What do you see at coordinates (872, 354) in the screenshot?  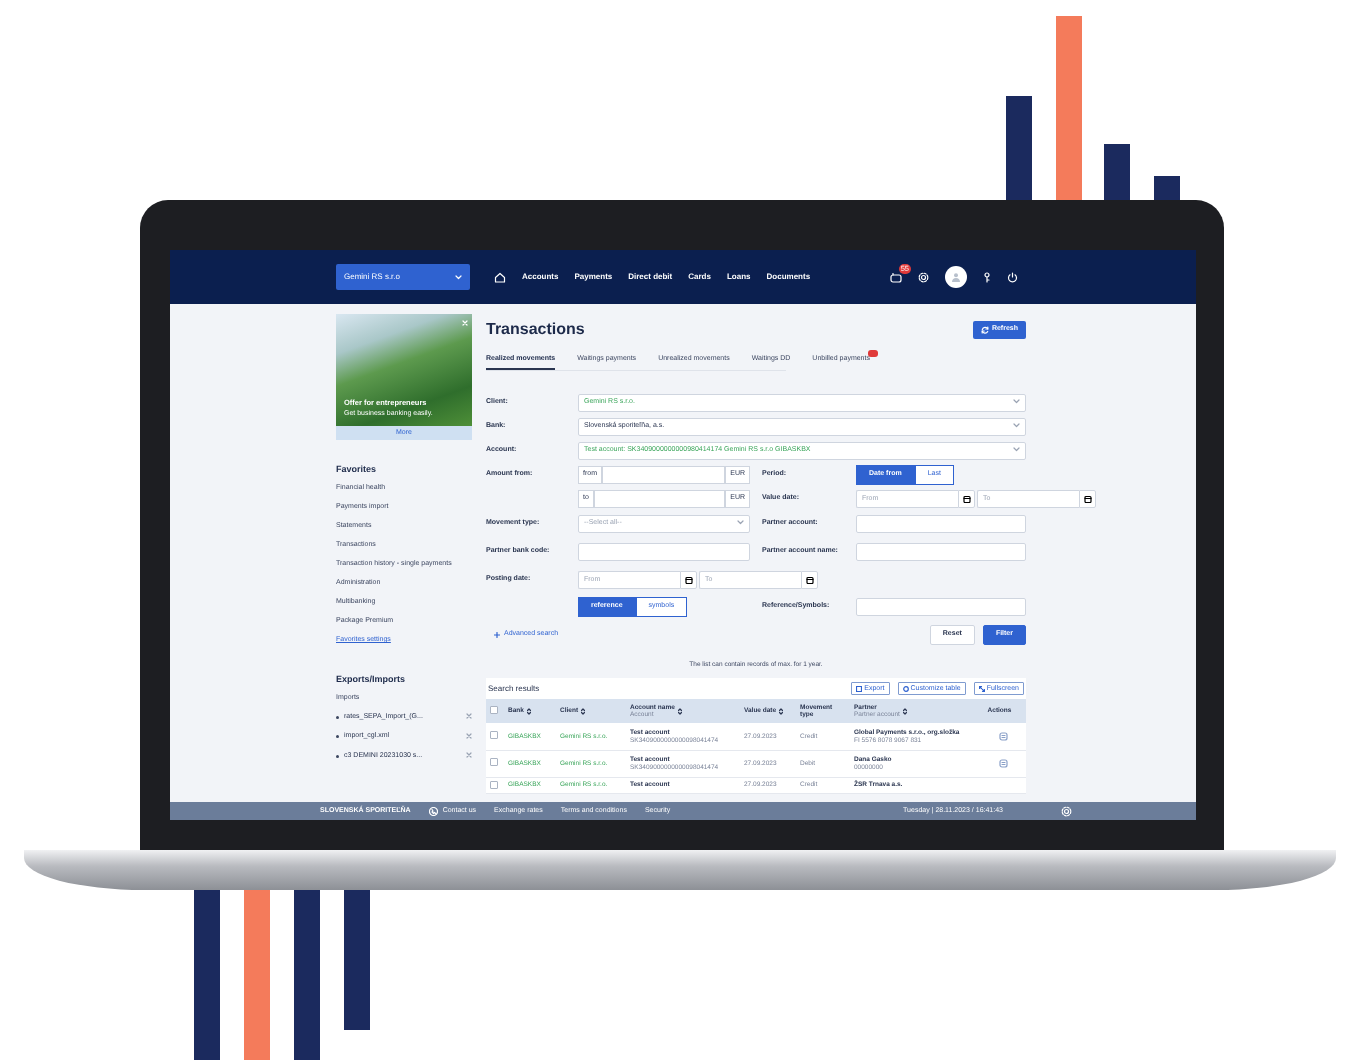 I see `notification-badge` at bounding box center [872, 354].